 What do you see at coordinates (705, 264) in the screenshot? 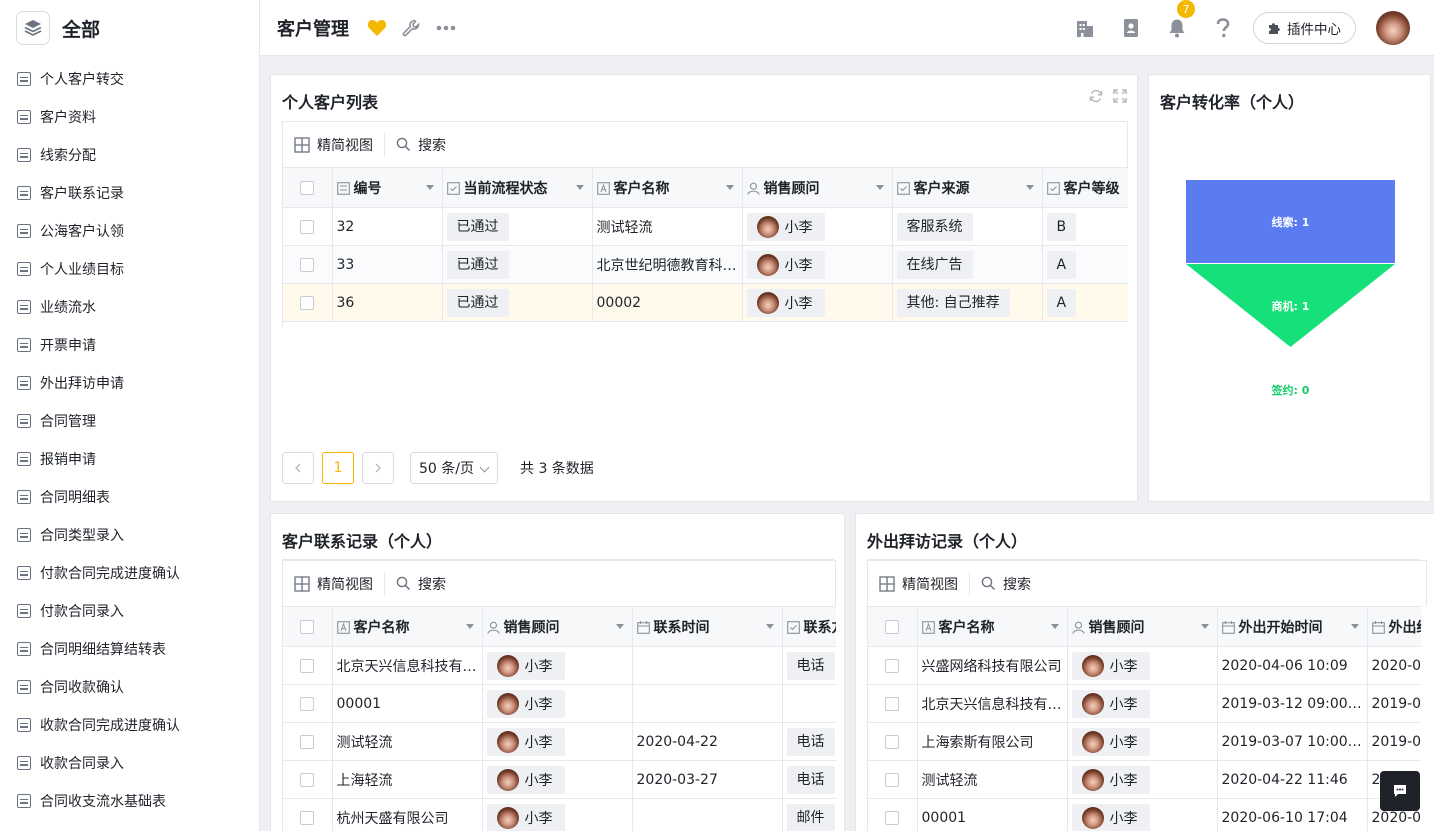
I see `table-row: 33已通过 北京世纪明德教育科技有限公司小李 在线广告 A` at bounding box center [705, 264].